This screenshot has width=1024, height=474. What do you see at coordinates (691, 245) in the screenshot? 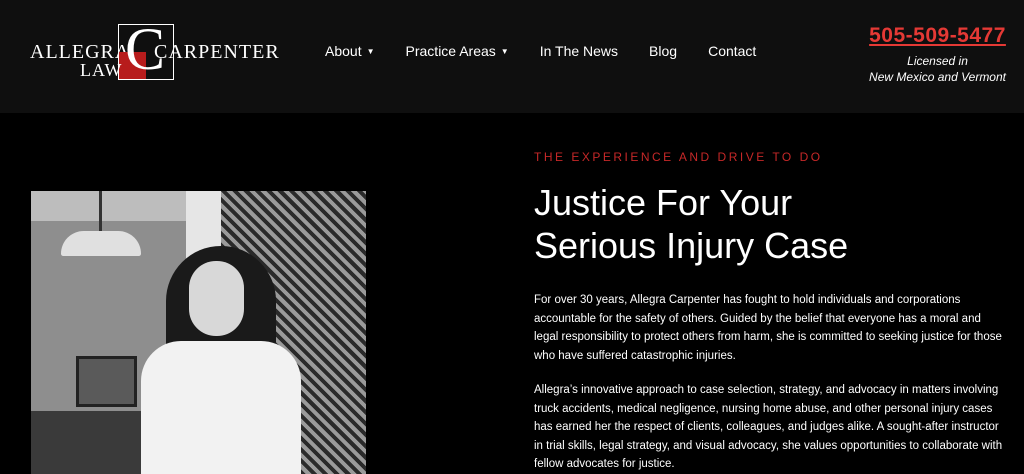
I see `hero-headline-line-2: Serious Injury Case` at bounding box center [691, 245].